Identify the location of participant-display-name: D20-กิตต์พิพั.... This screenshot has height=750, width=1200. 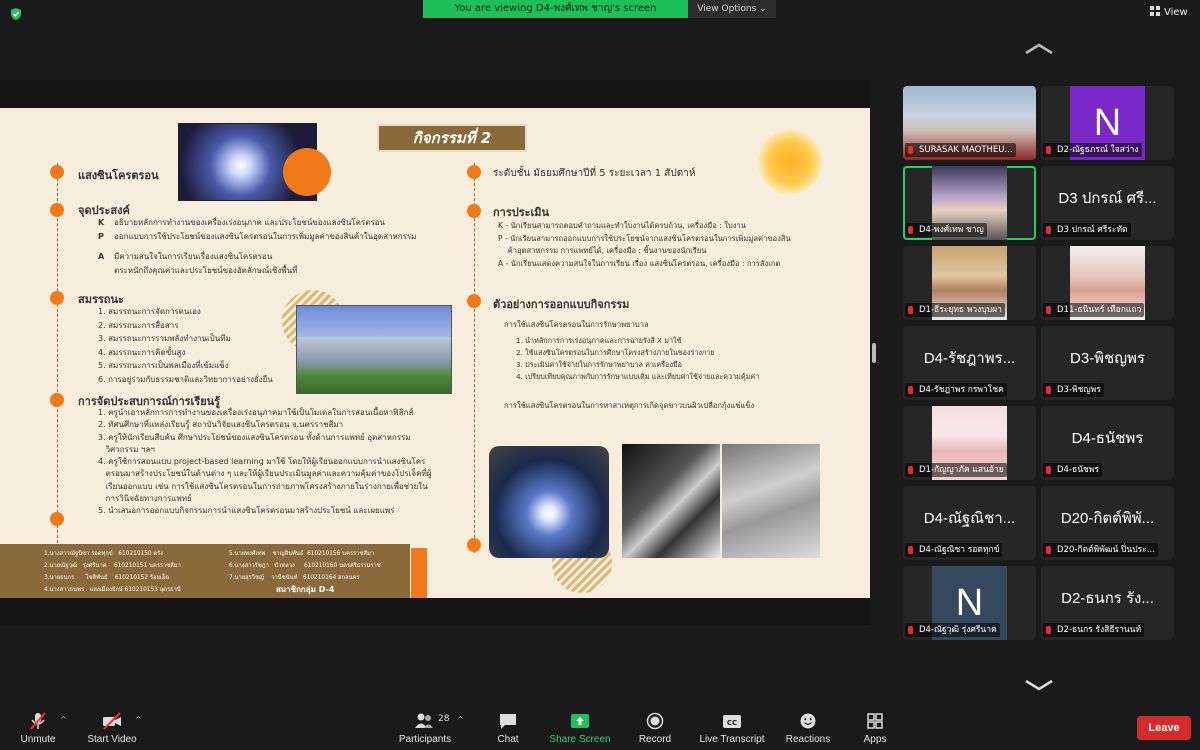
(1107, 518).